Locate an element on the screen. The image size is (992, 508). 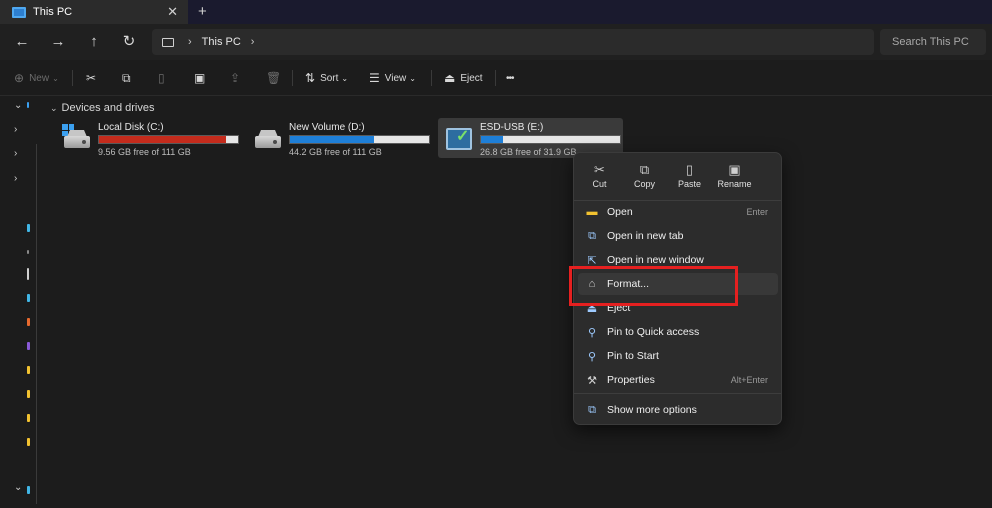
drive-name: Local Disk (C:) is located at coordinates (131, 127).